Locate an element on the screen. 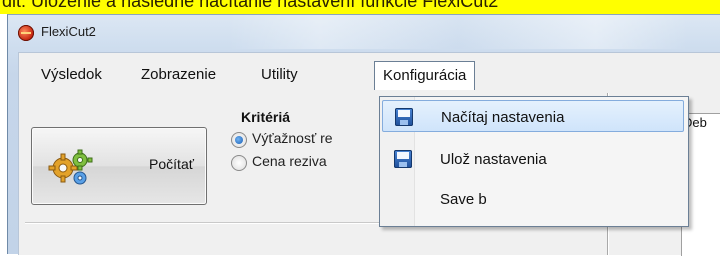  radio-lumber-price-label: Cena reziva is located at coordinates (289, 161).